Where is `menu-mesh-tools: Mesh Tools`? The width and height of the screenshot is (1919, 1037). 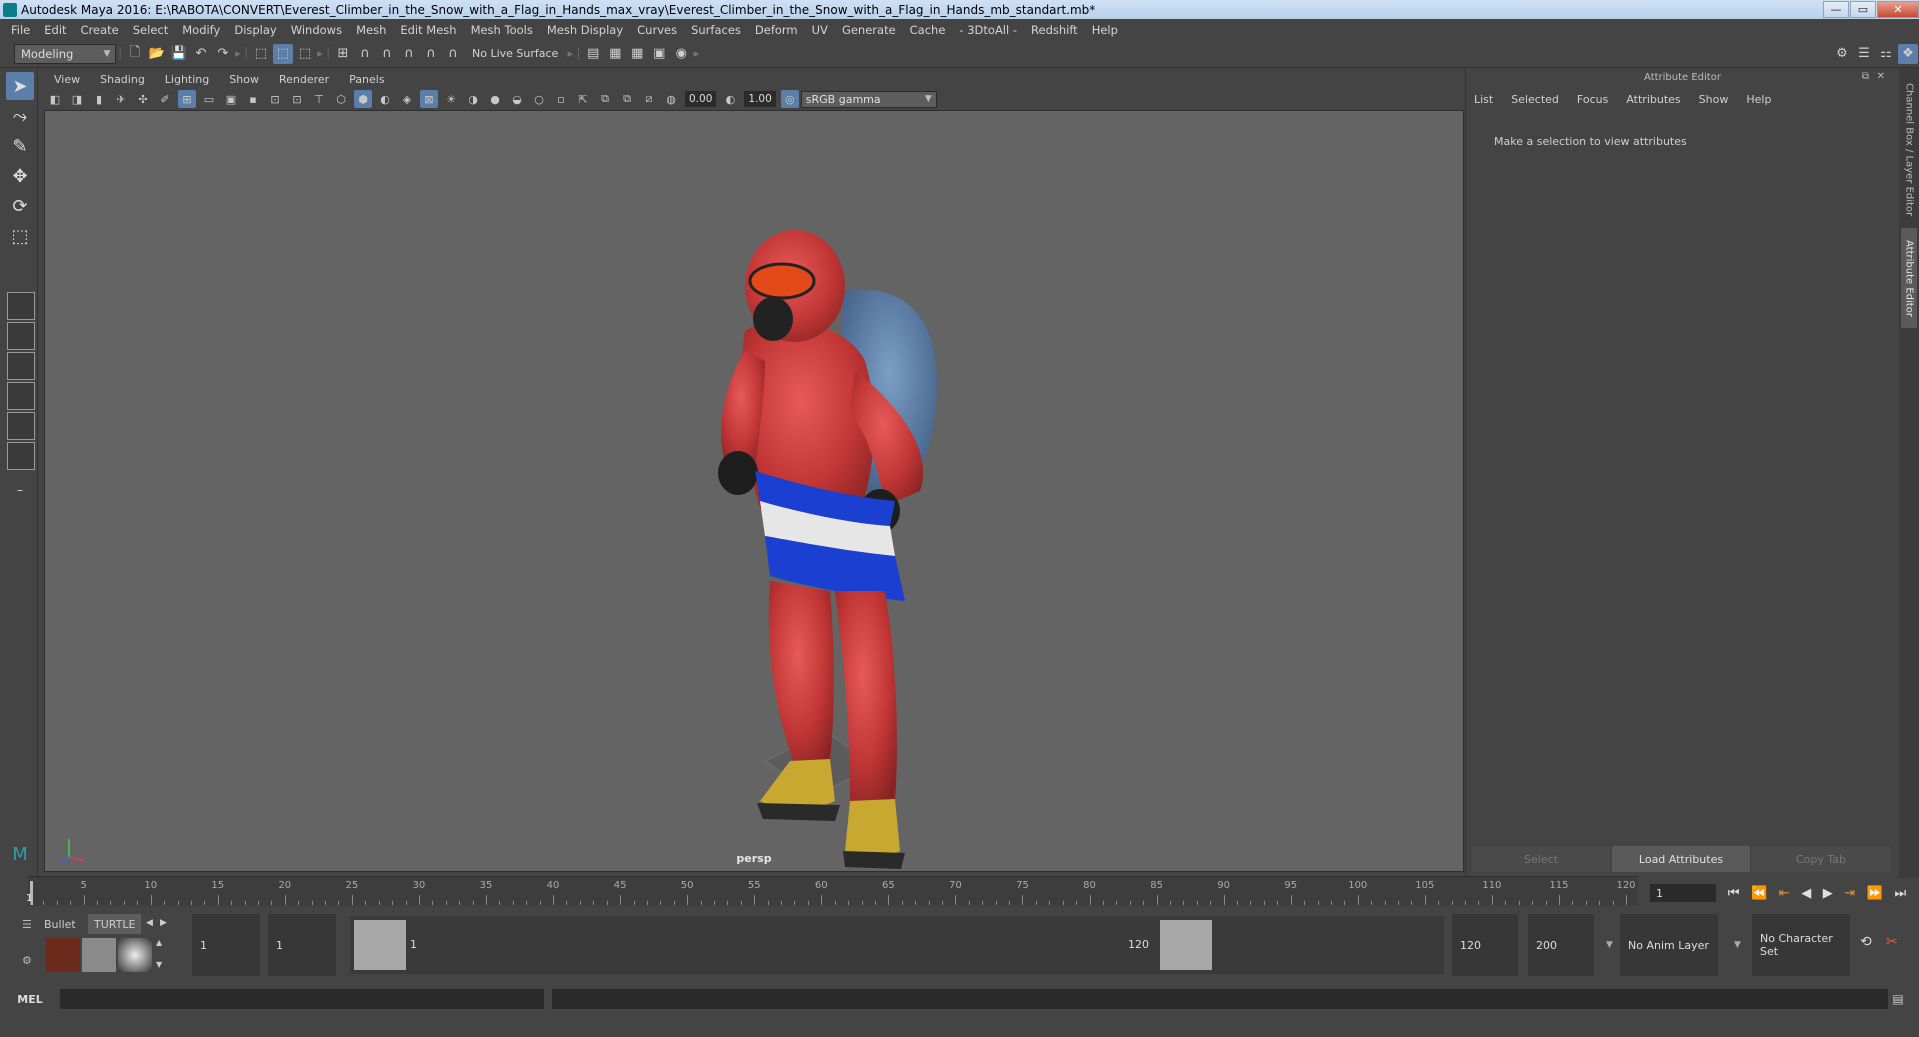
menu-mesh-tools: Mesh Tools is located at coordinates (502, 30).